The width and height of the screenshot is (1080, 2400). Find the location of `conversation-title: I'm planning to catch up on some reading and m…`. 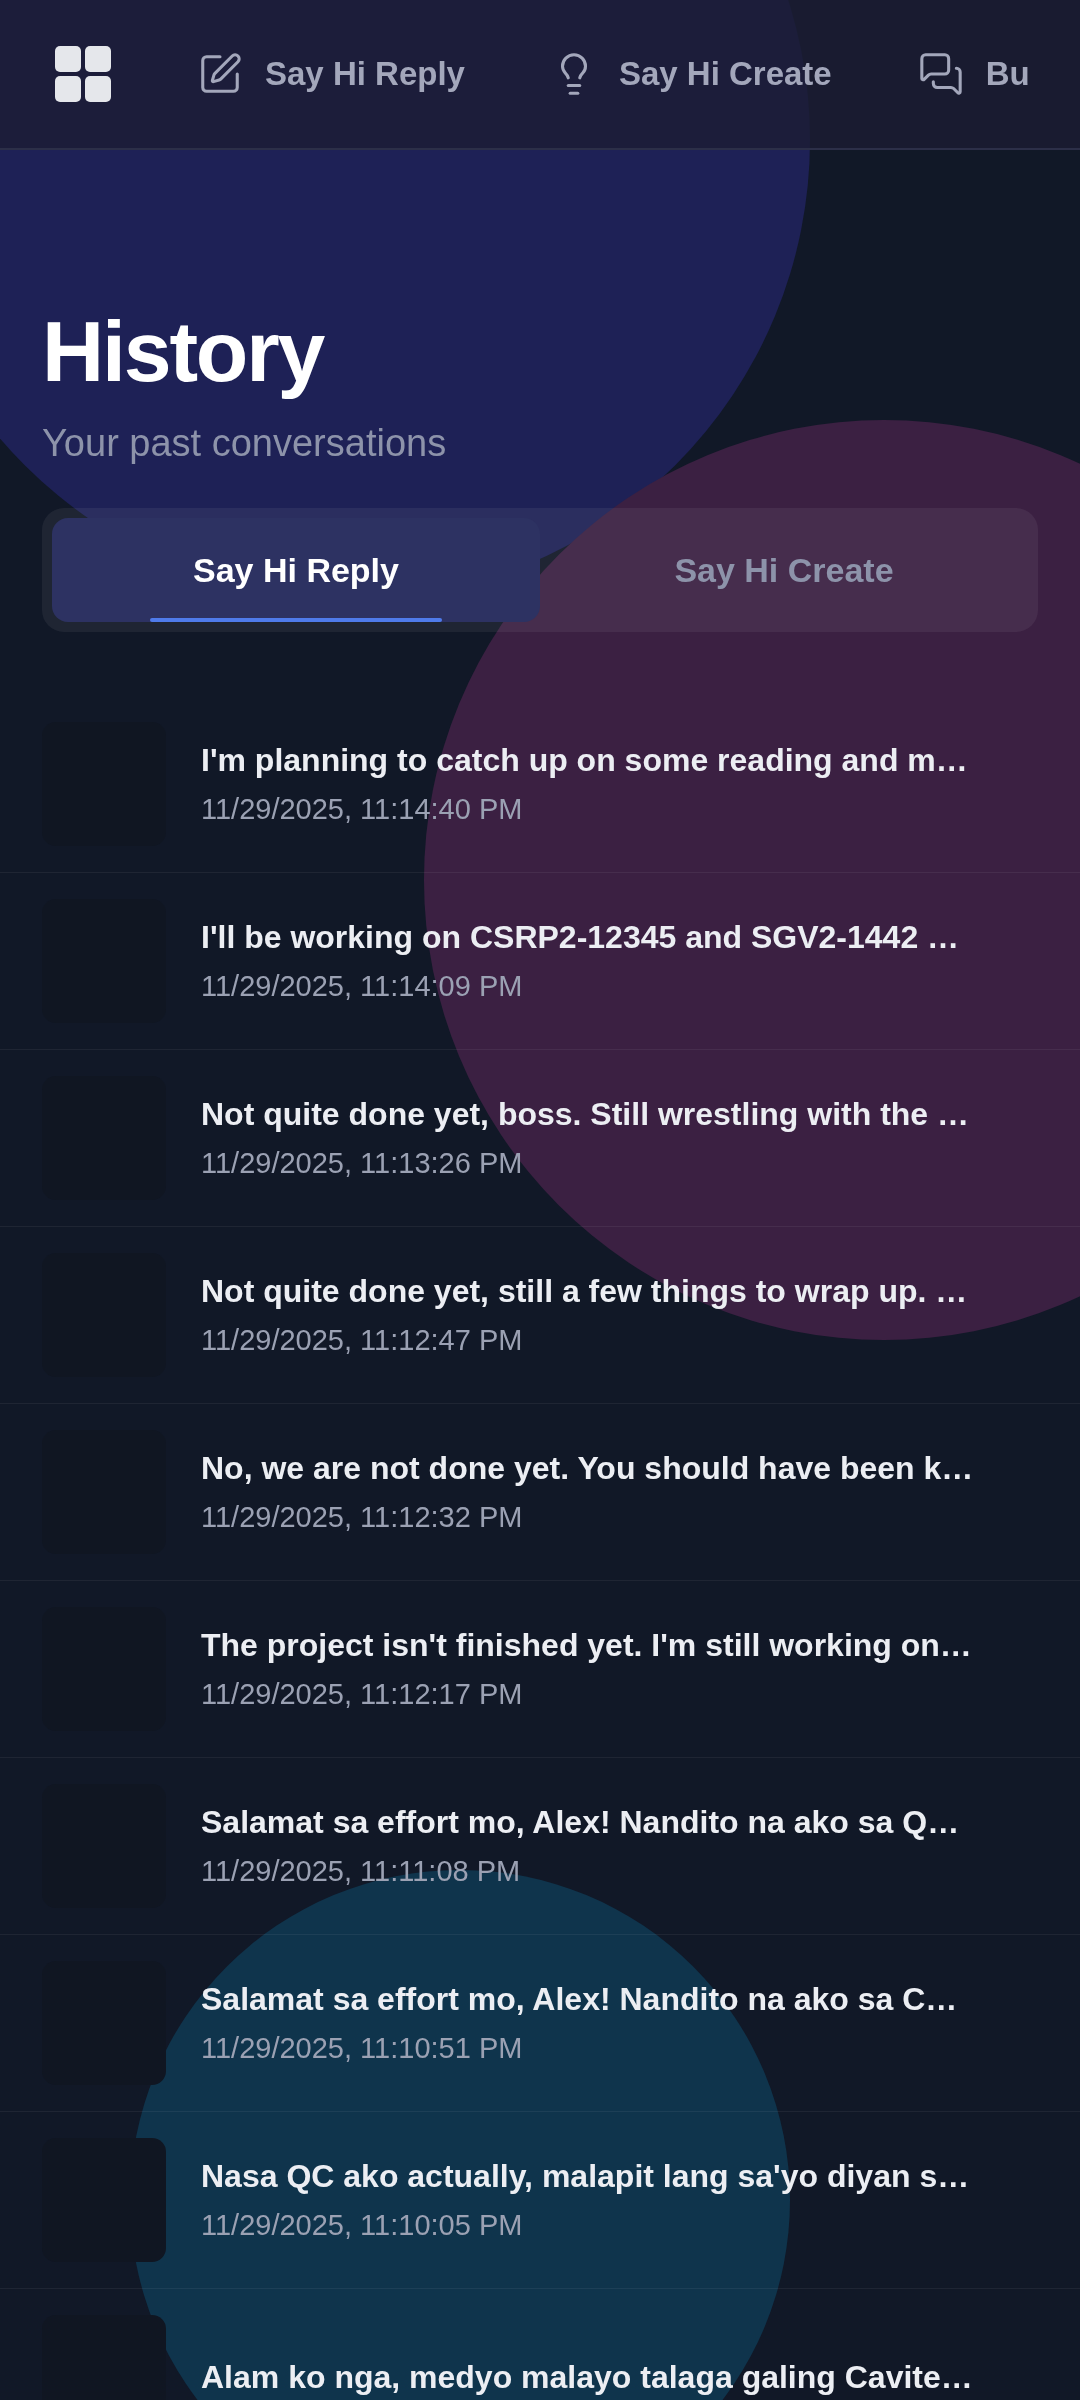

conversation-title: I'm planning to catch up on some reading and m… is located at coordinates (584, 760).